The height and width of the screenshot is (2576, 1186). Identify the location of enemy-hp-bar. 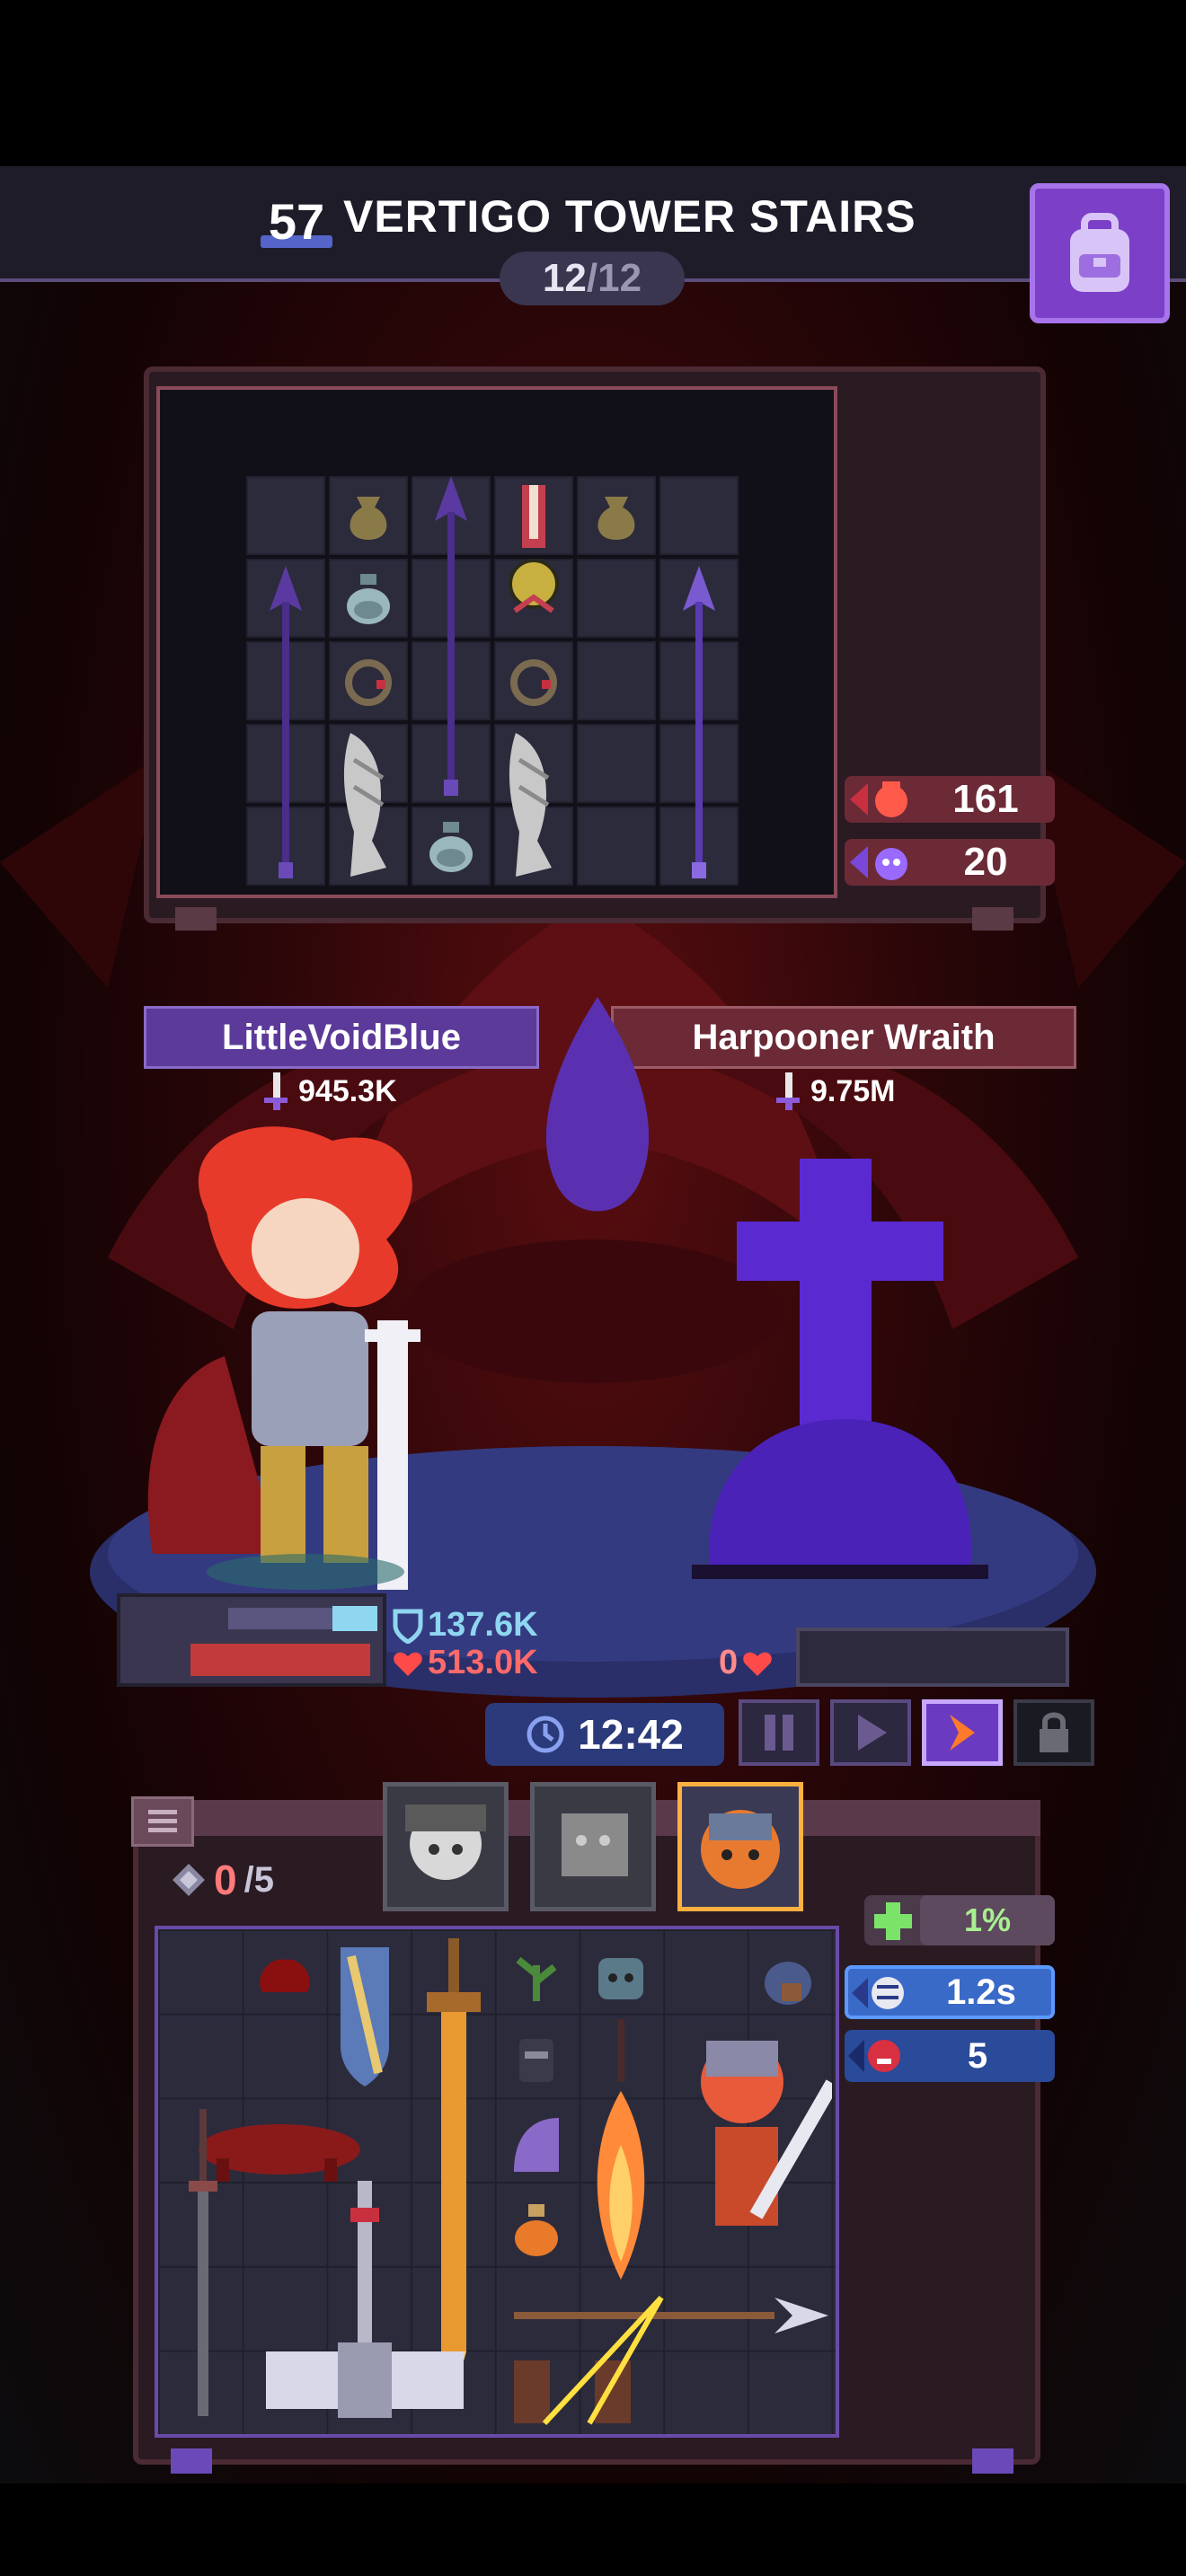
(932, 1657).